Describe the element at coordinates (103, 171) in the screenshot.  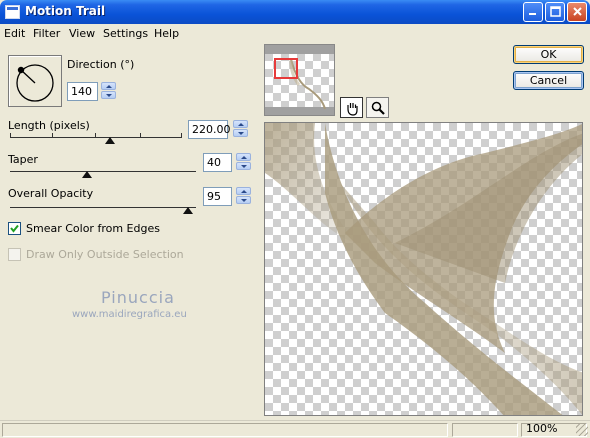
I see `taper-slider-track` at that location.